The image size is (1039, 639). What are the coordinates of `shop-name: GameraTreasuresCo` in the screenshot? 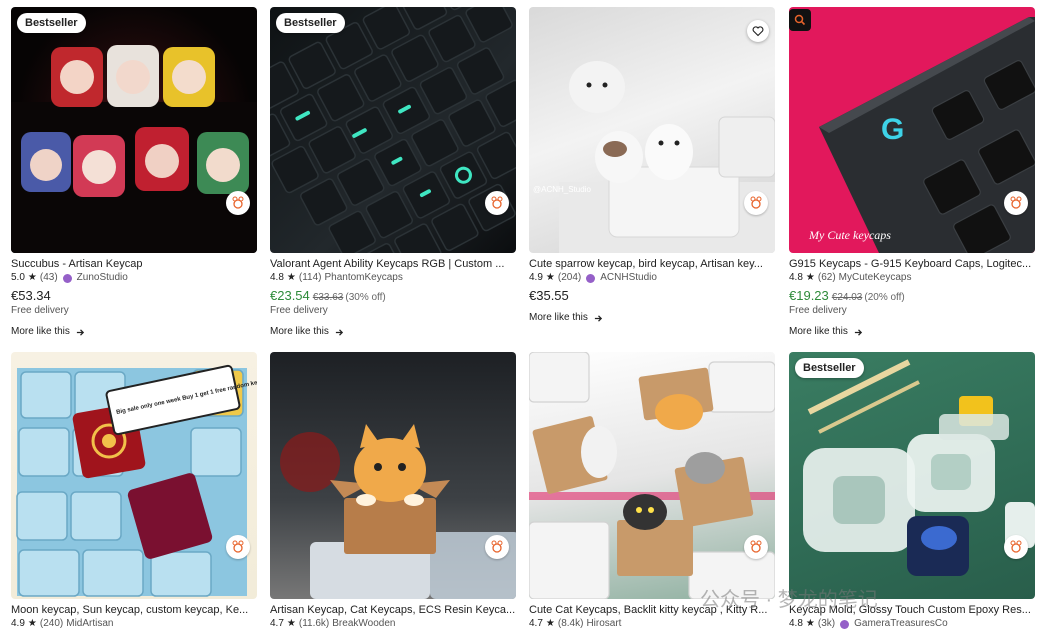 It's located at (901, 624).